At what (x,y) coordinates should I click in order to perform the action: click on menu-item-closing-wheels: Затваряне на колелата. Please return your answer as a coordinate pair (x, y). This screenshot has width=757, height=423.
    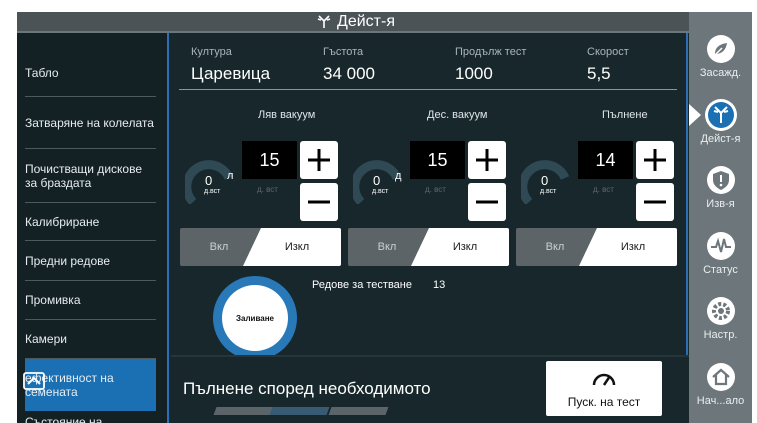
    Looking at the image, I should click on (90, 123).